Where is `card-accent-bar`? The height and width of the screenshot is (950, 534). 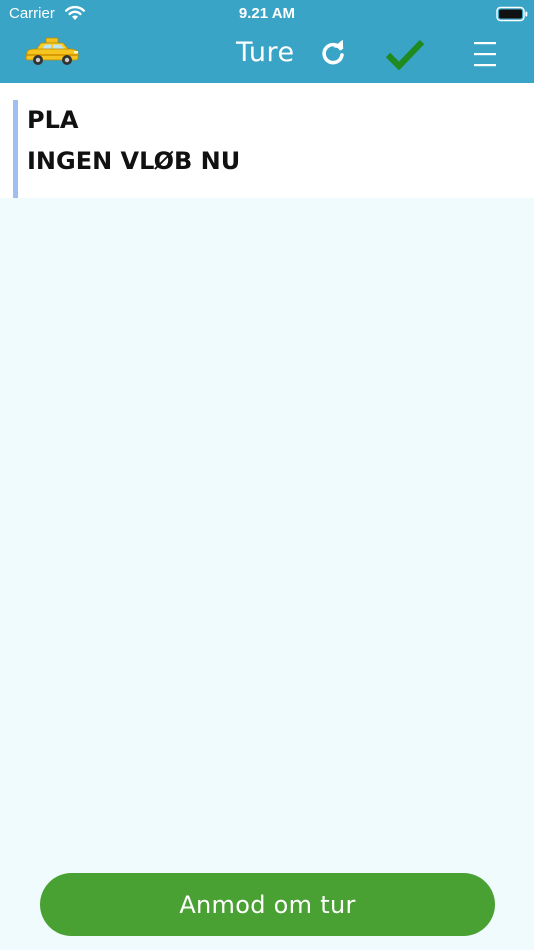 card-accent-bar is located at coordinates (15, 149).